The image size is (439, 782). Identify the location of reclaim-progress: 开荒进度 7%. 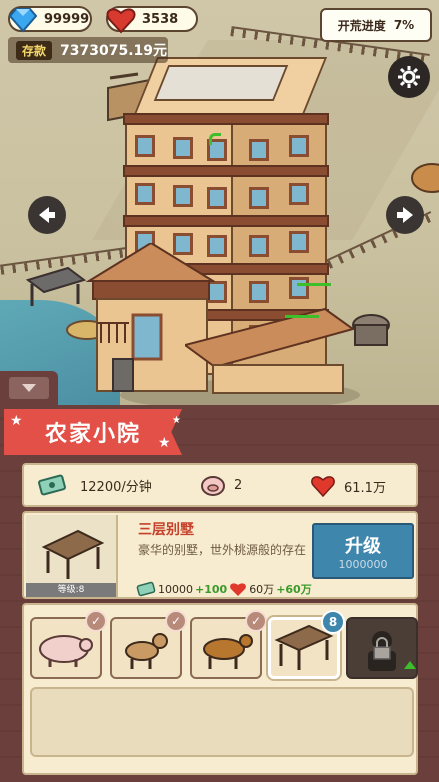
(376, 25).